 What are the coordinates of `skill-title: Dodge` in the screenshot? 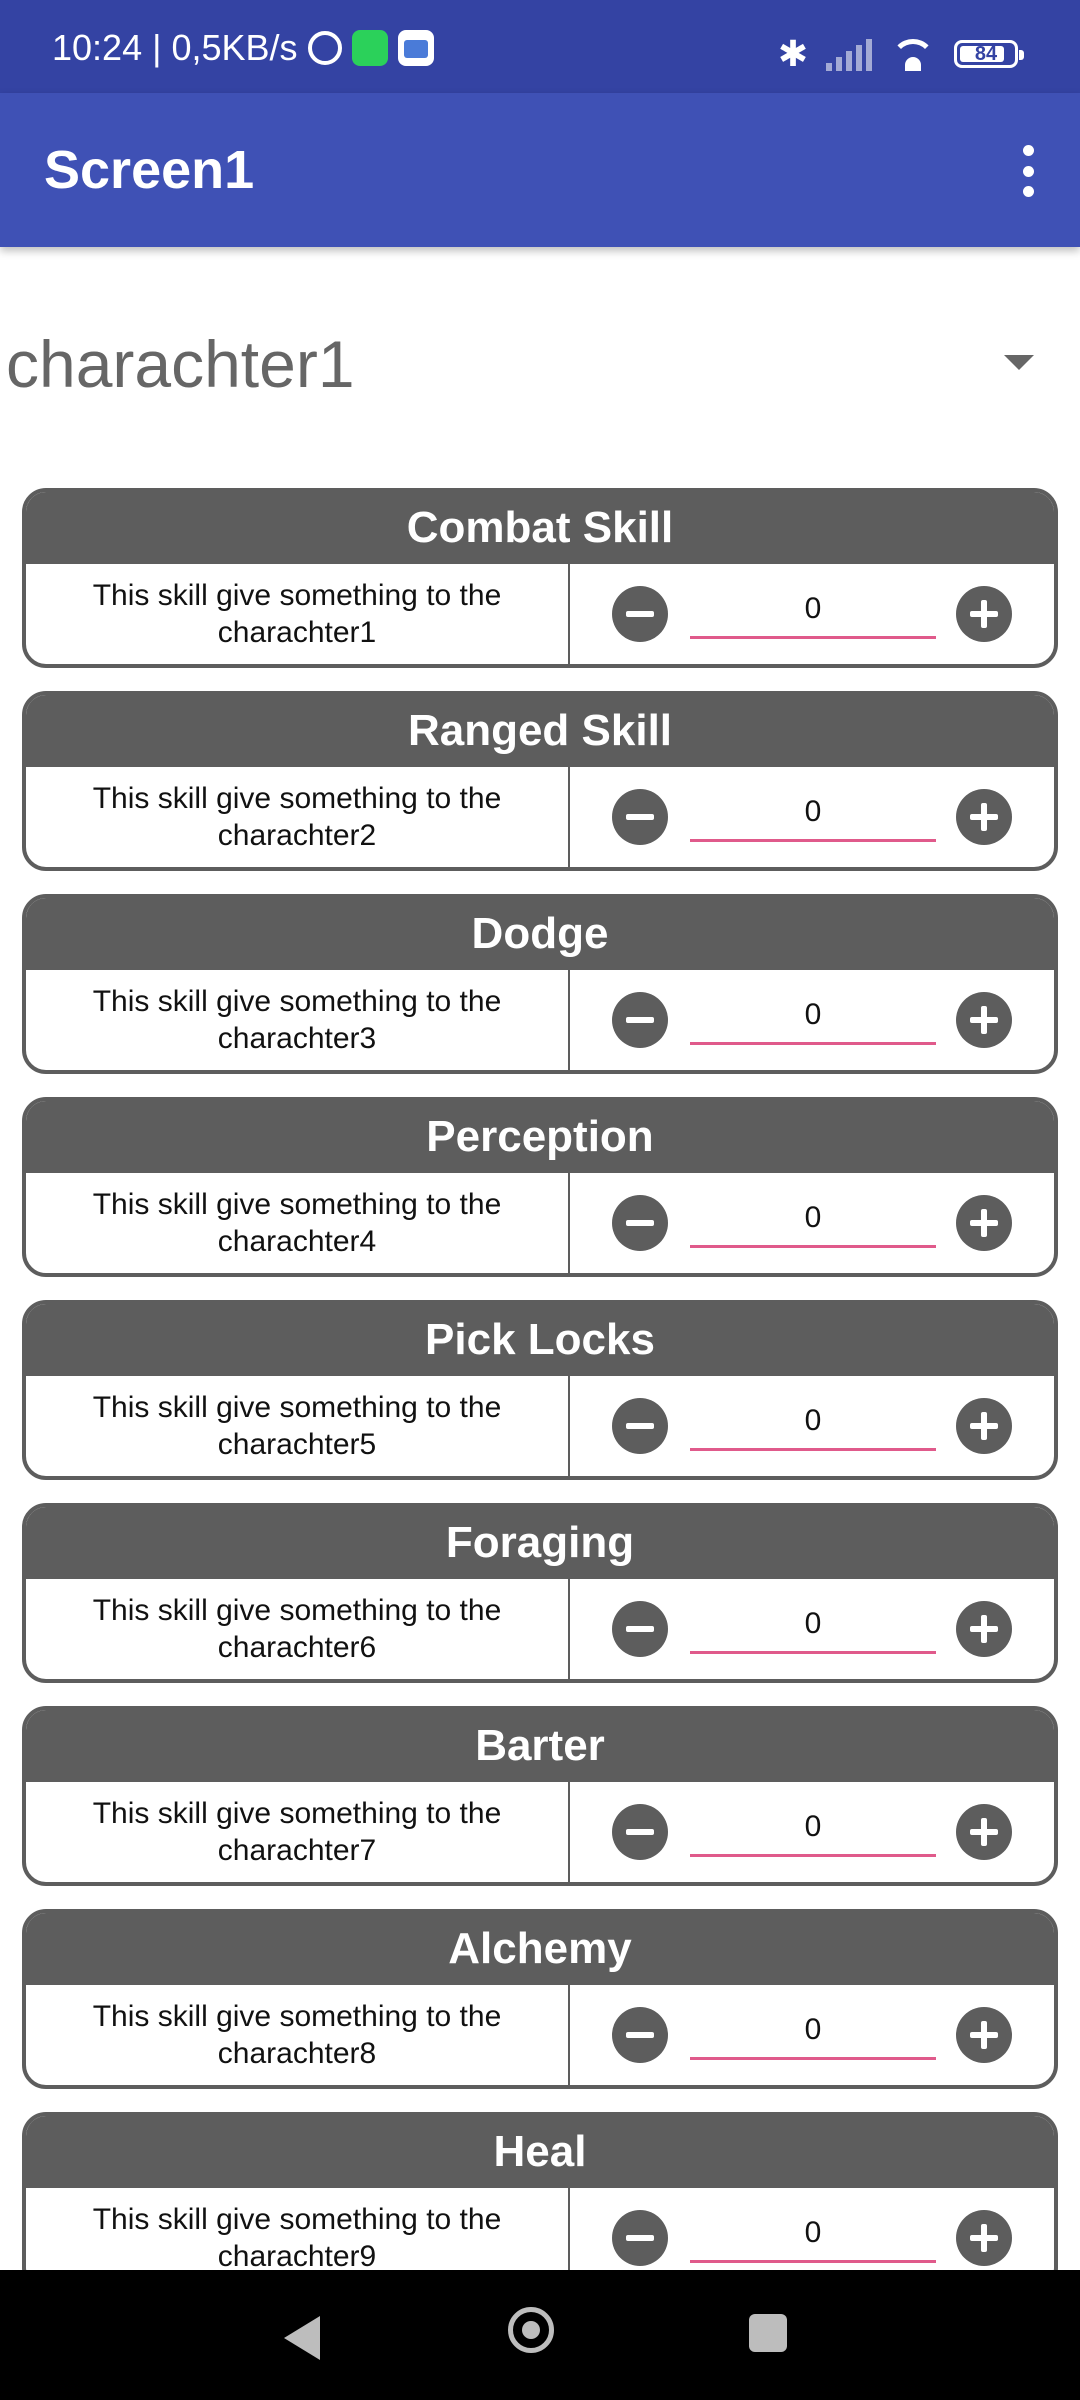 It's located at (540, 934).